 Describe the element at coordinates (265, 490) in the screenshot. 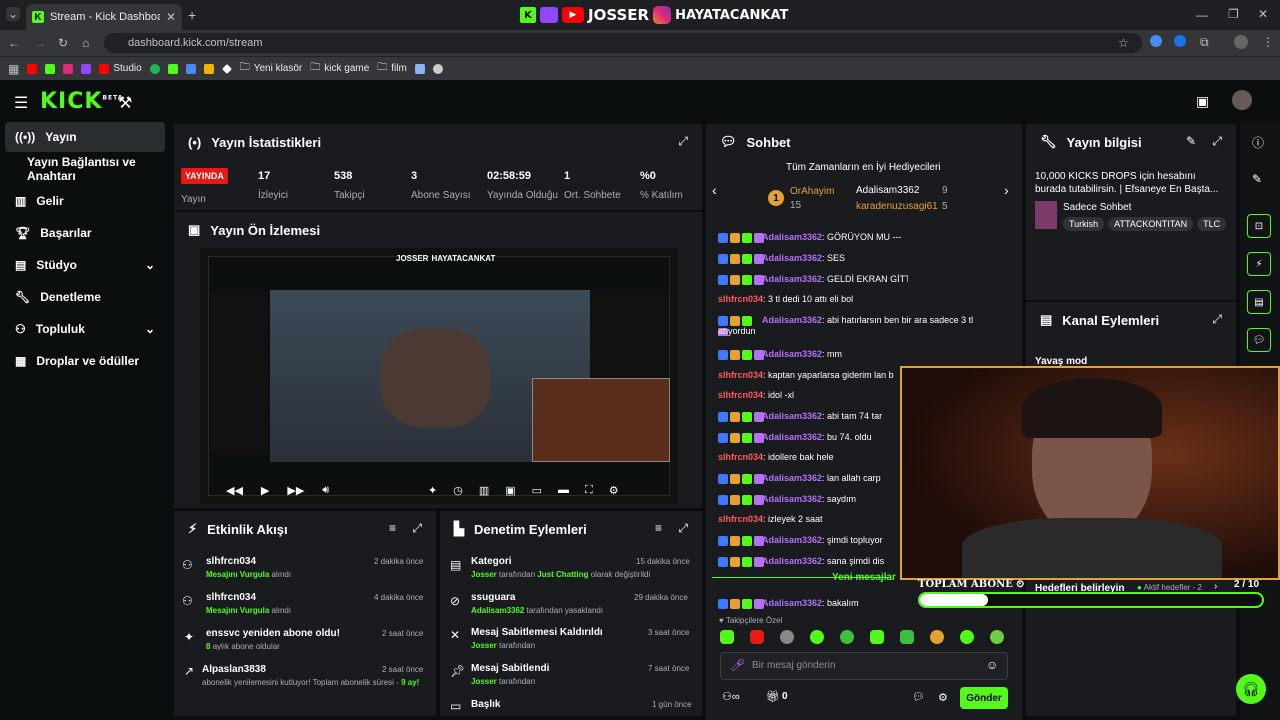

I see `play-icon: ▶` at that location.